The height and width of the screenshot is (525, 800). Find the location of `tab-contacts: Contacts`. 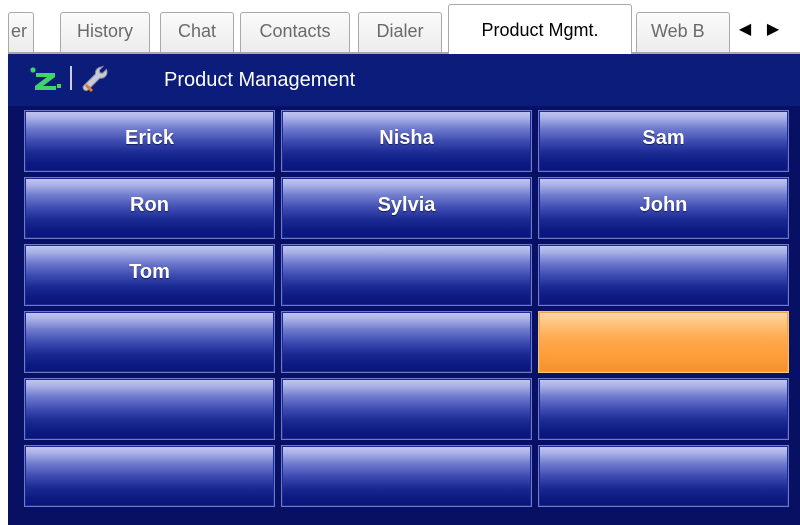

tab-contacts: Contacts is located at coordinates (295, 32).